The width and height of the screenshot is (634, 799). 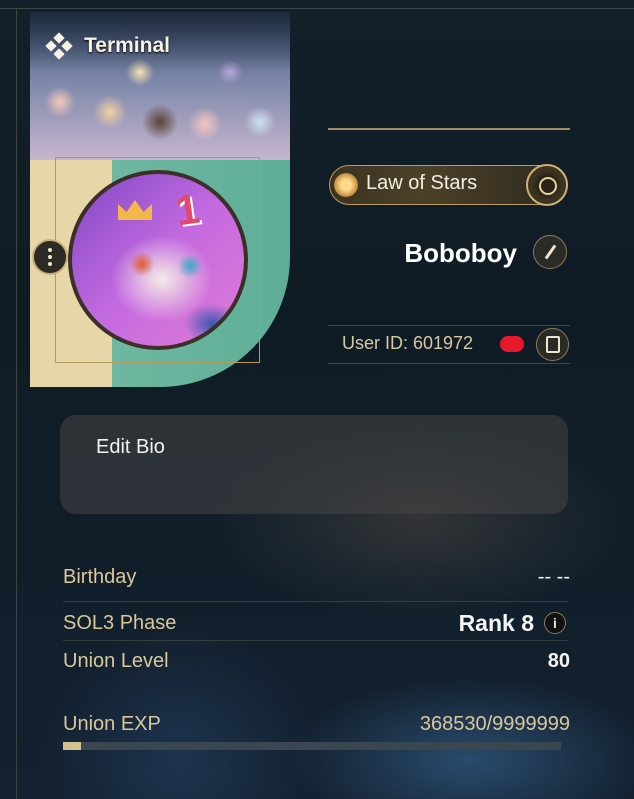 I want to click on birthday-label: Birthday, so click(x=100, y=577).